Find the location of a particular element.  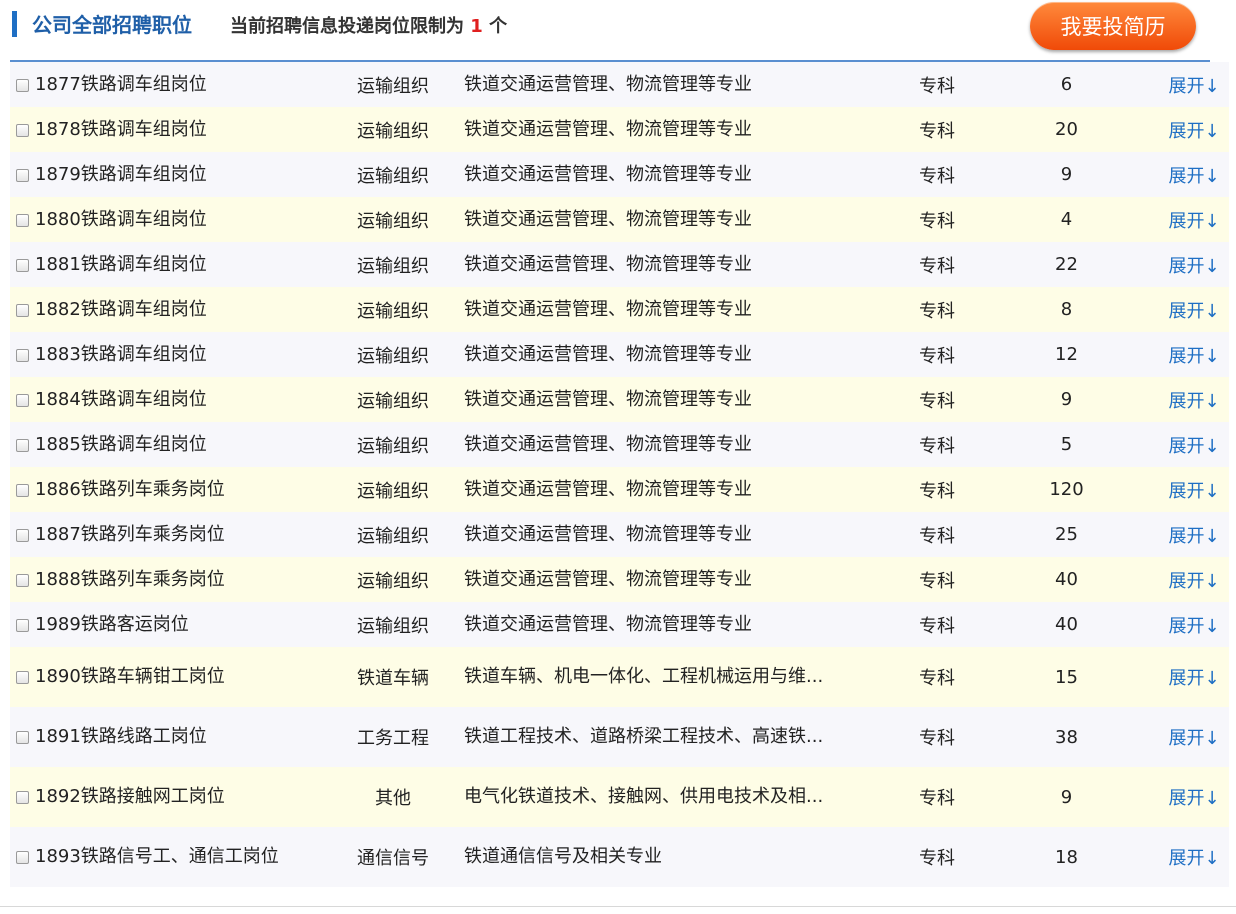

category-cell: 通信信号 is located at coordinates (393, 858).